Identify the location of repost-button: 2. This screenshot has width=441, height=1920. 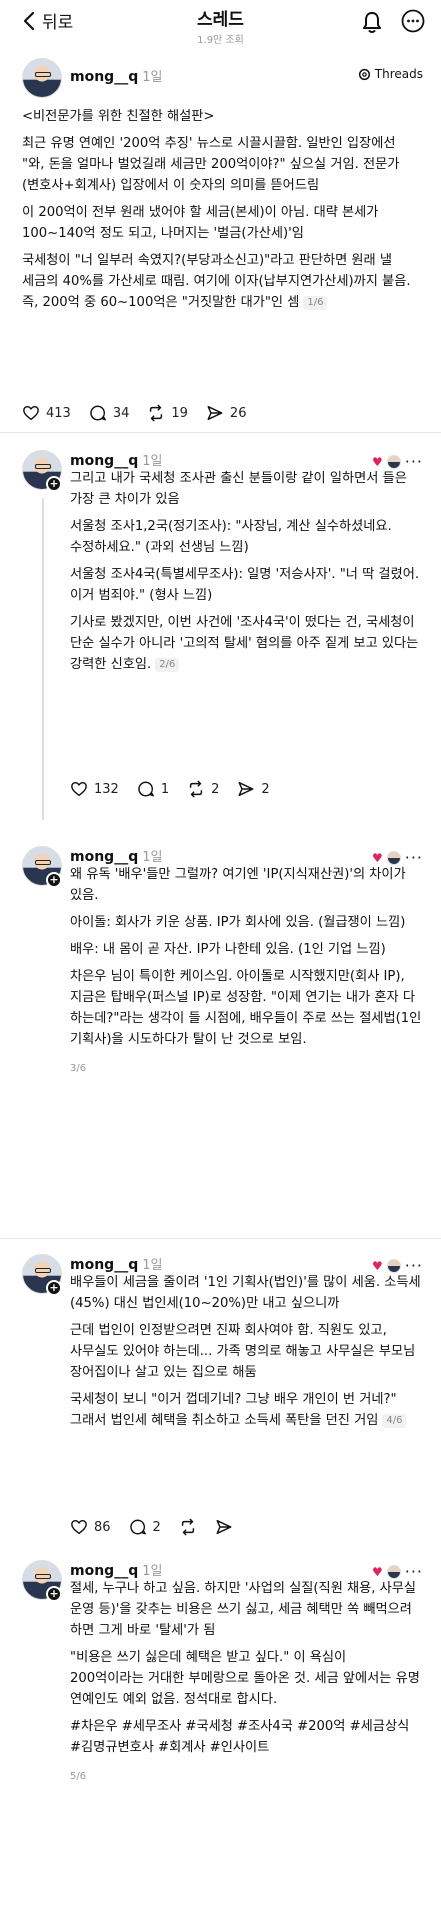
(203, 789).